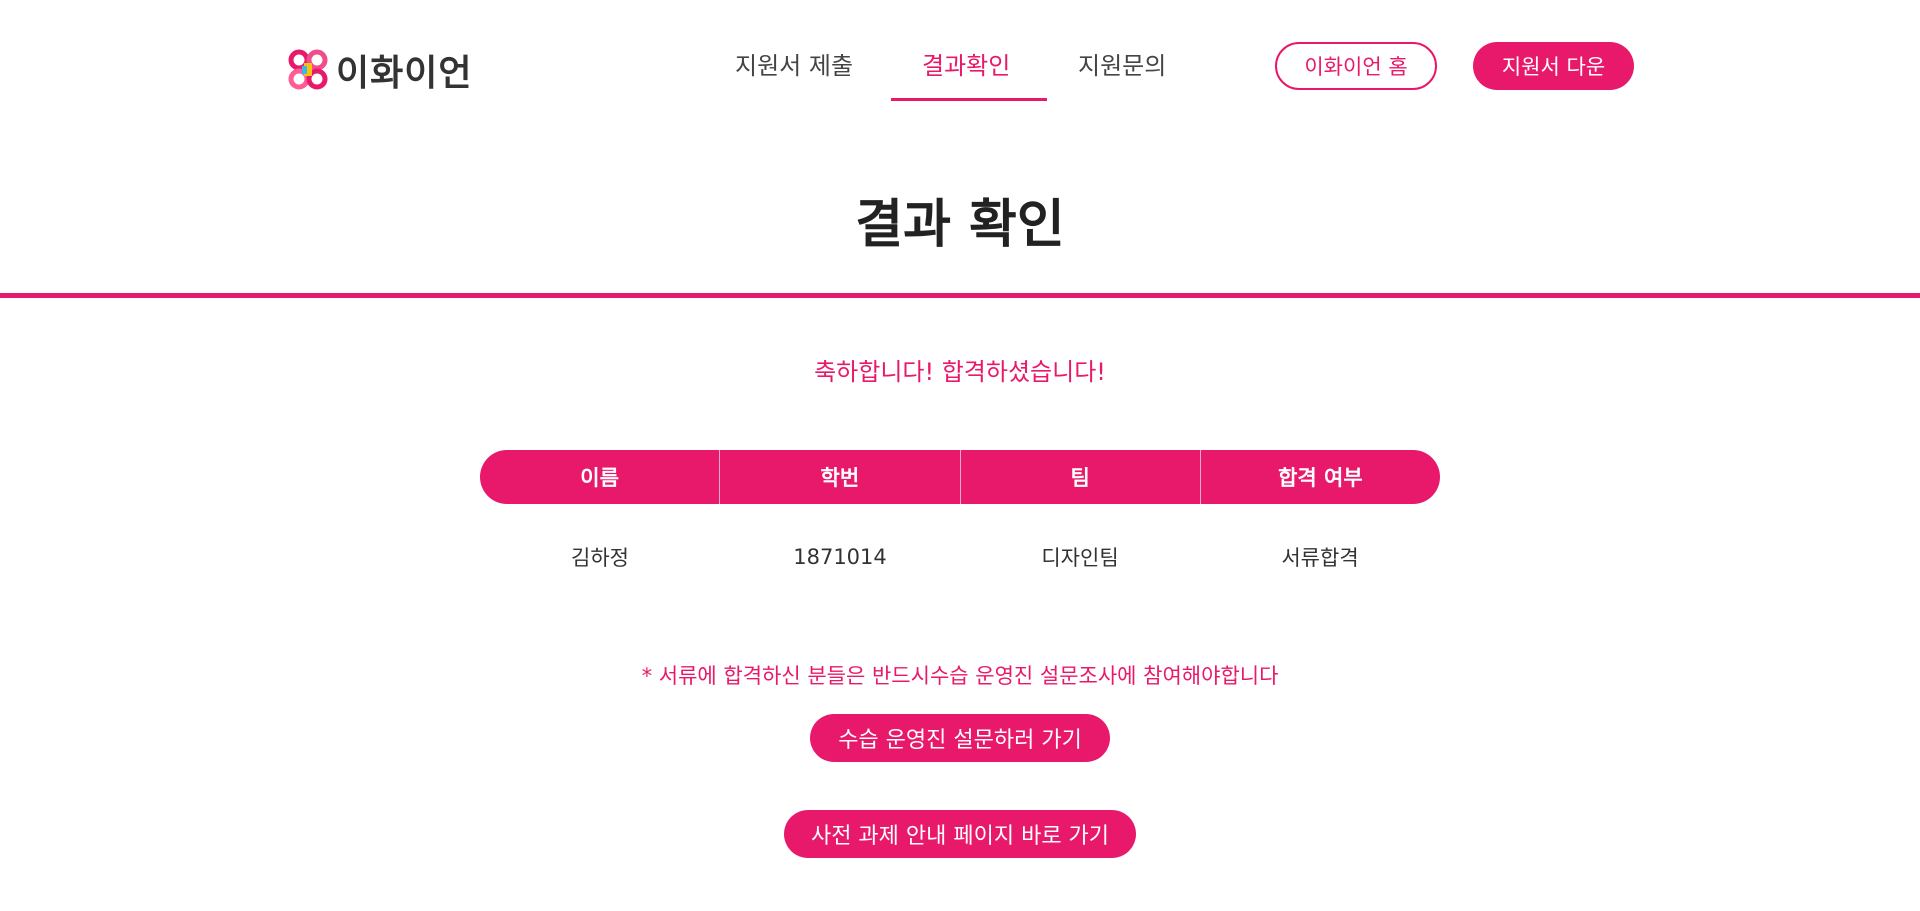 The height and width of the screenshot is (911, 1920). What do you see at coordinates (308, 69) in the screenshot?
I see `ewhaian-logo-icon` at bounding box center [308, 69].